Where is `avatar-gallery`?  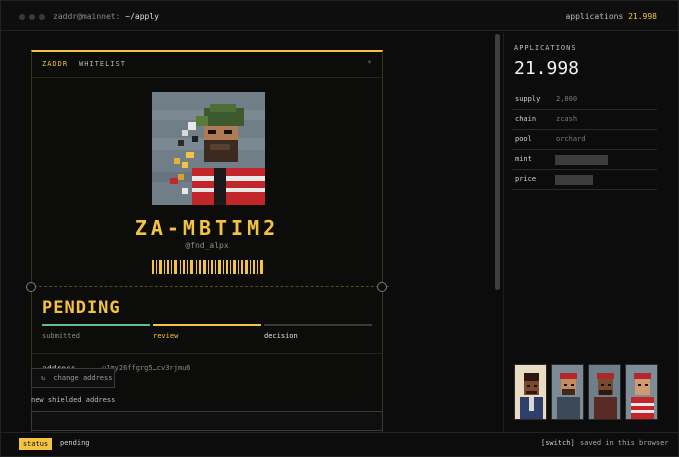 avatar-gallery is located at coordinates (586, 392).